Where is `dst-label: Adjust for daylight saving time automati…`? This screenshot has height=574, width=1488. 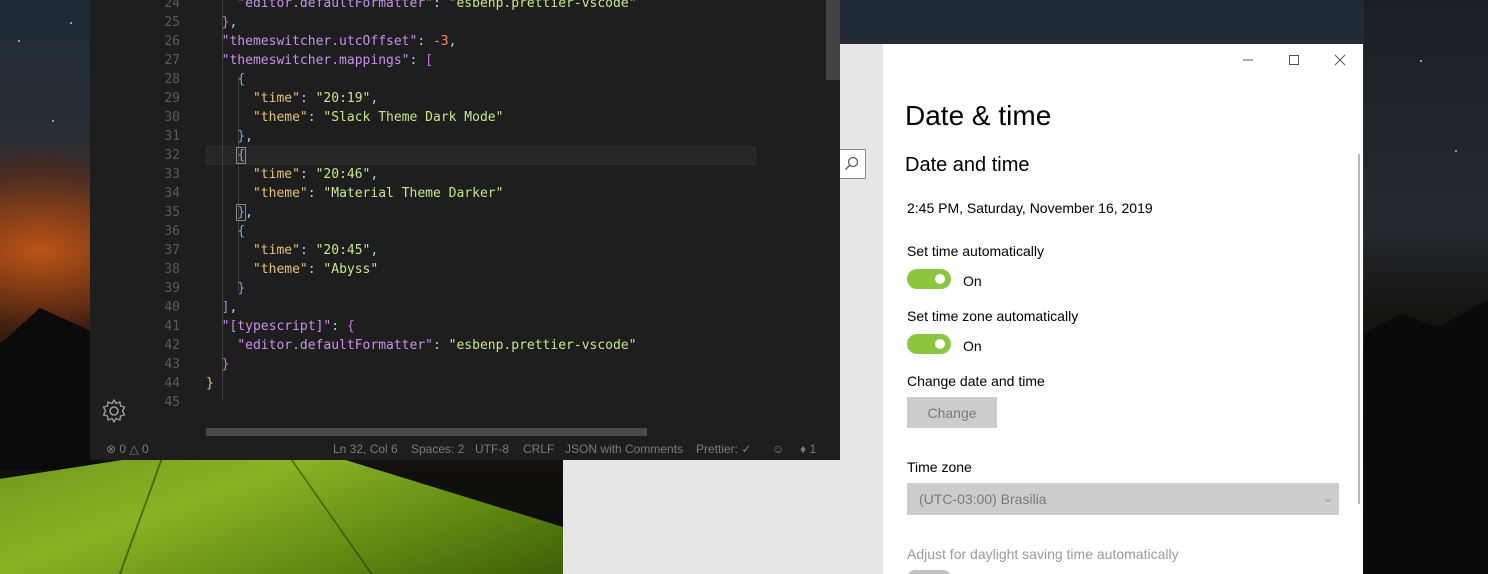
dst-label: Adjust for daylight saving time automati… is located at coordinates (1043, 554).